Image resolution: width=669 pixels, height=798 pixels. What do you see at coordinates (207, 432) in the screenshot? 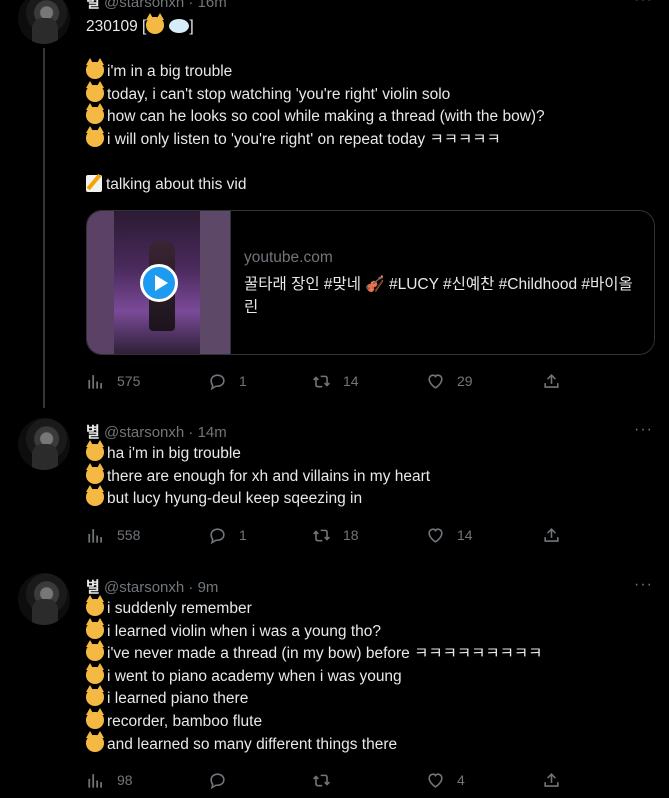
I see `timestamp: · 14m` at bounding box center [207, 432].